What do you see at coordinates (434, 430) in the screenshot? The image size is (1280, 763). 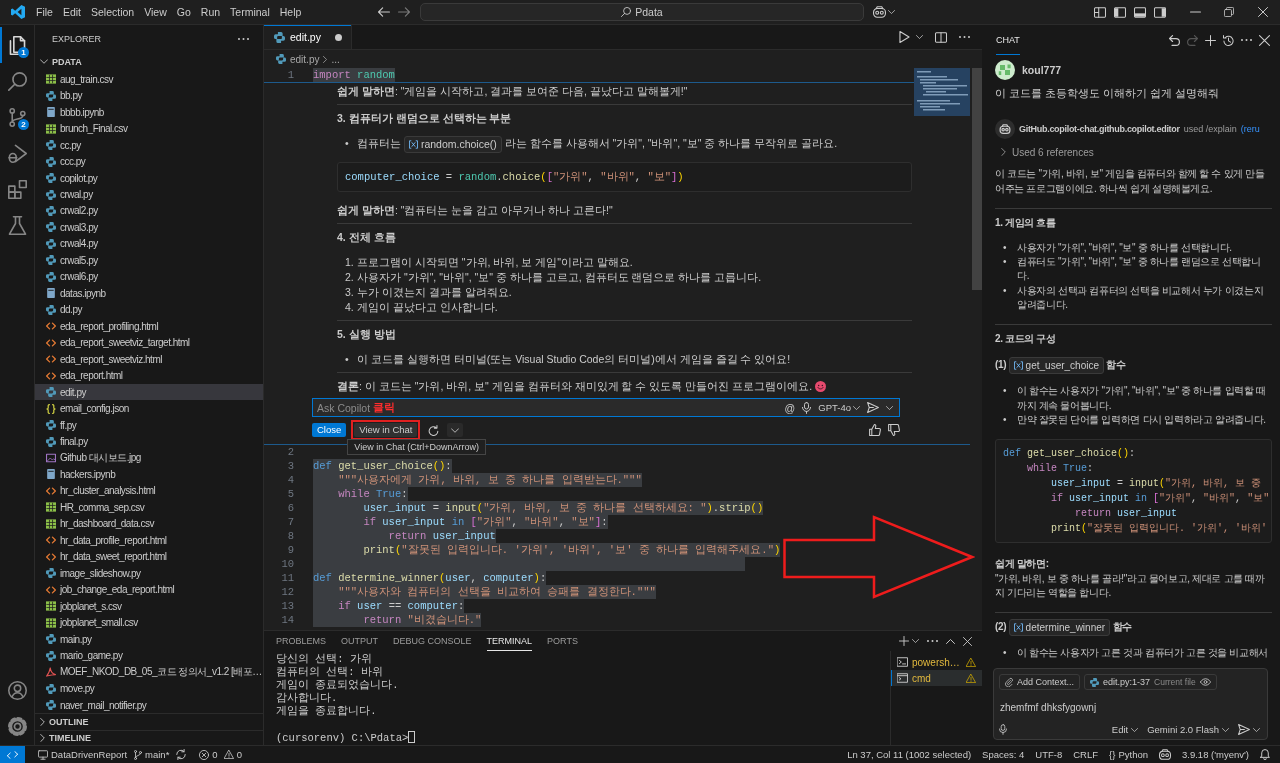 I see `refresh-icon` at bounding box center [434, 430].